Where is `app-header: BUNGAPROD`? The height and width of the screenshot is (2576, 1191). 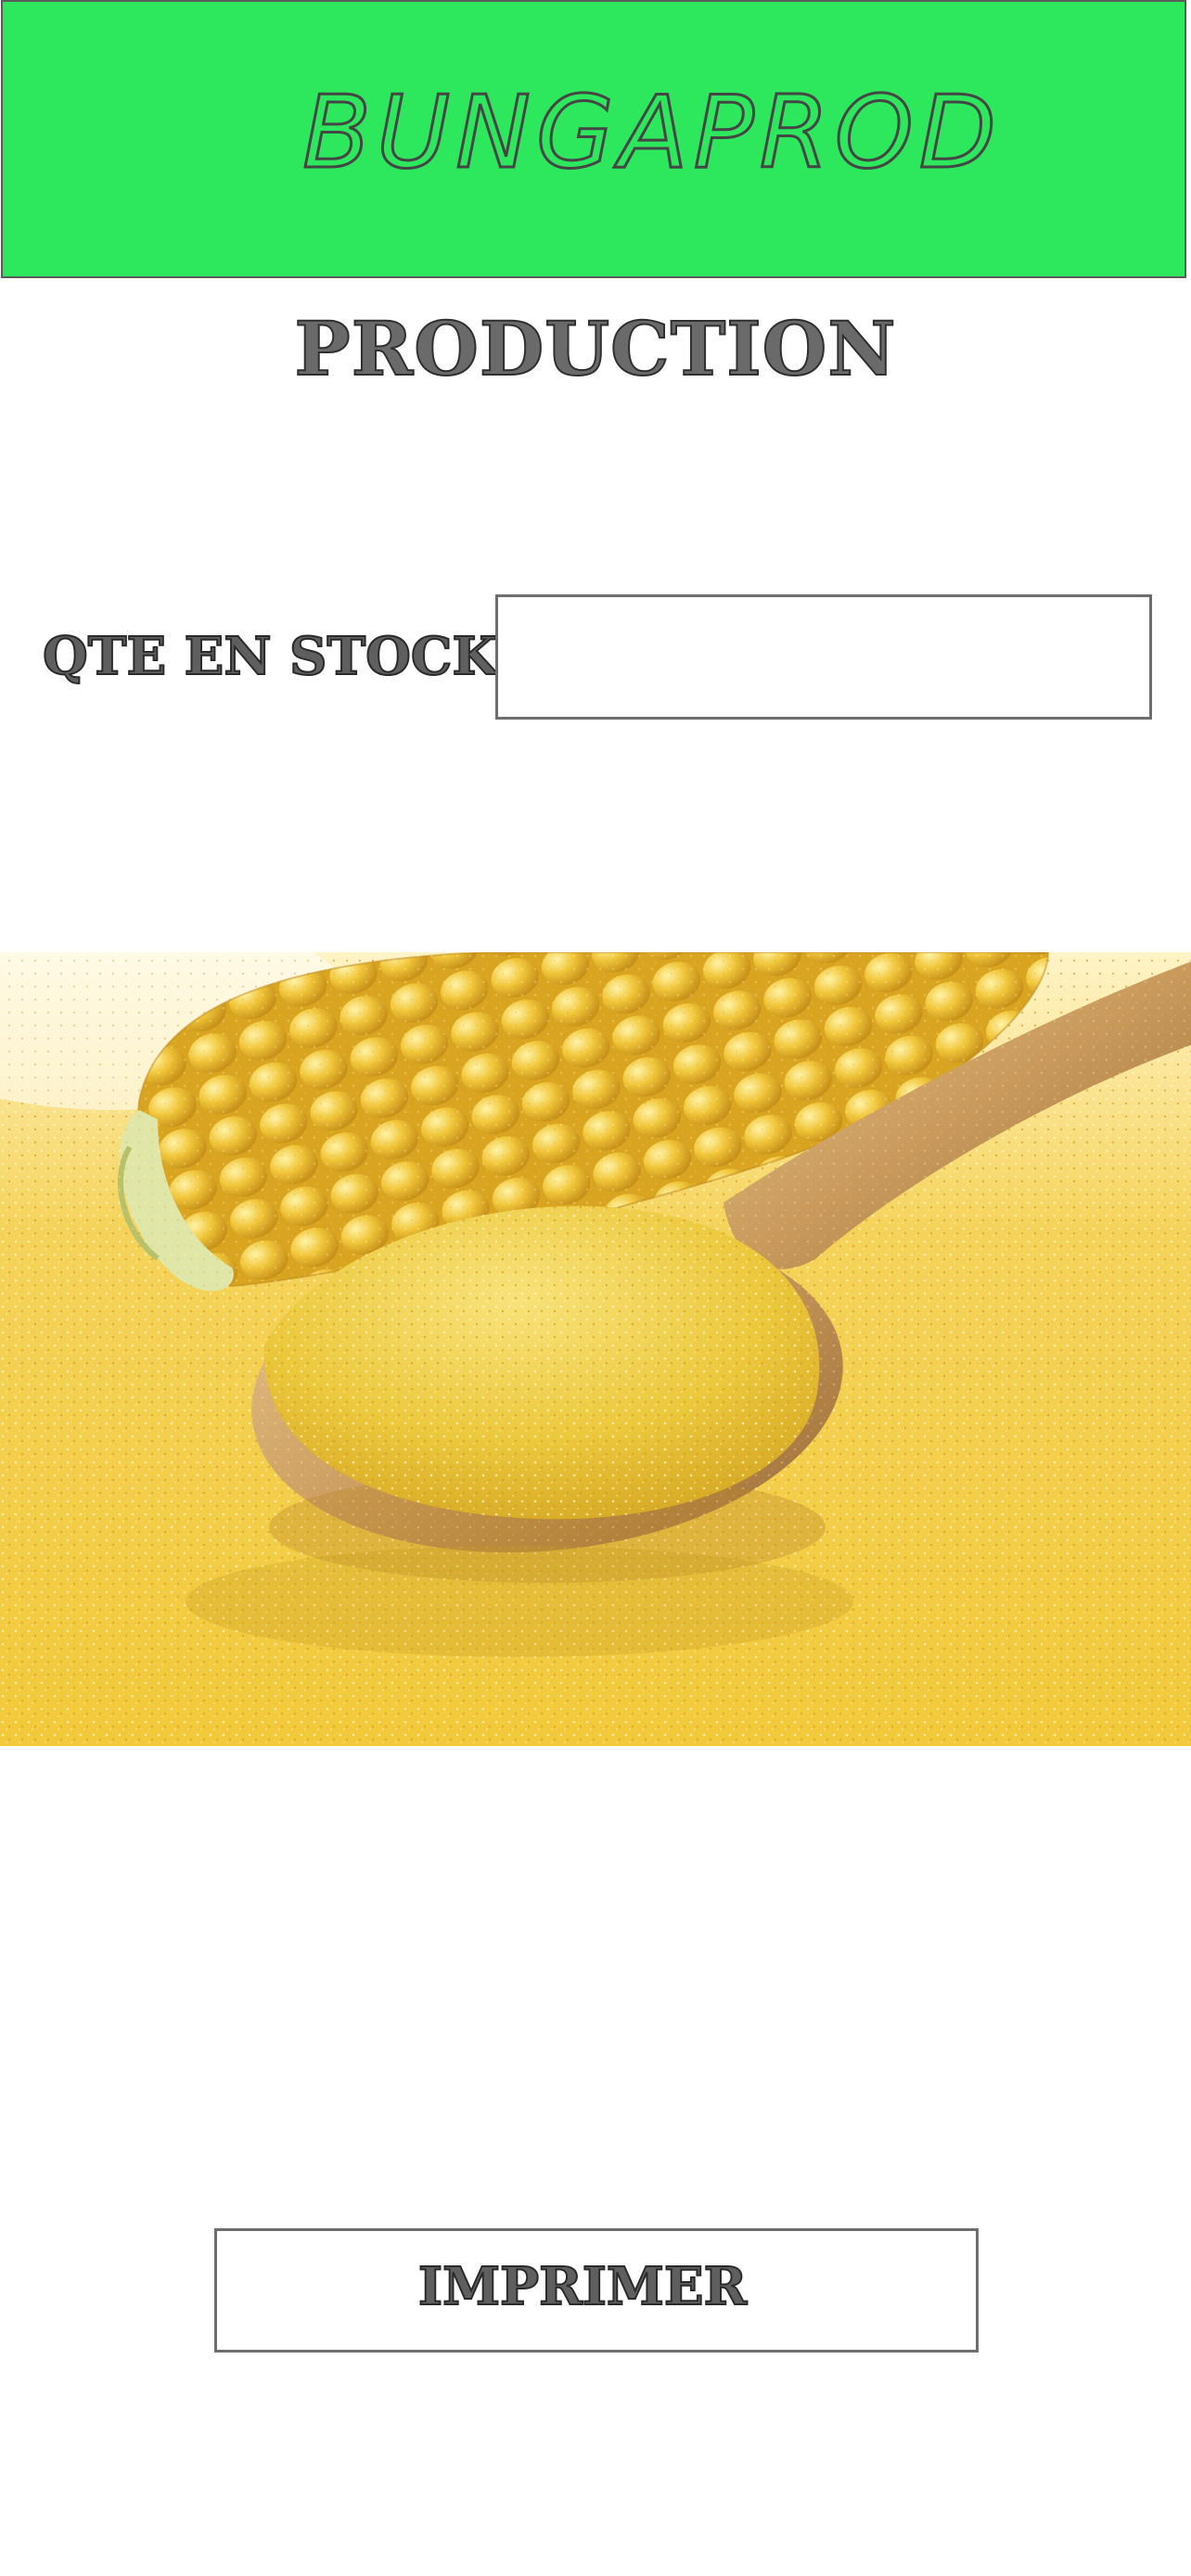 app-header: BUNGAPROD is located at coordinates (593, 139).